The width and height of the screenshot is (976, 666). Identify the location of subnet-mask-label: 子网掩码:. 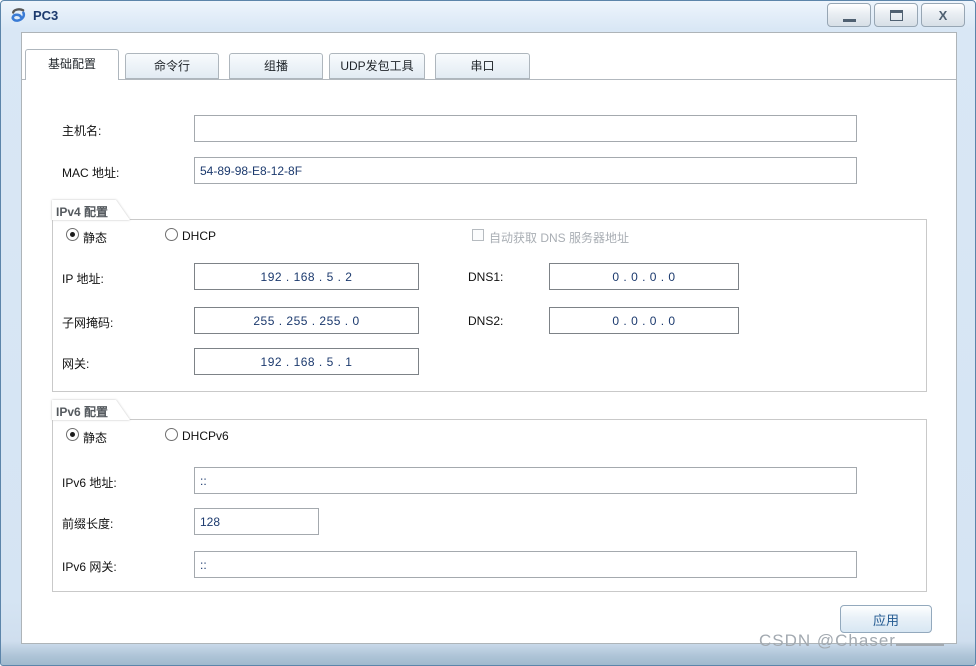
(88, 323).